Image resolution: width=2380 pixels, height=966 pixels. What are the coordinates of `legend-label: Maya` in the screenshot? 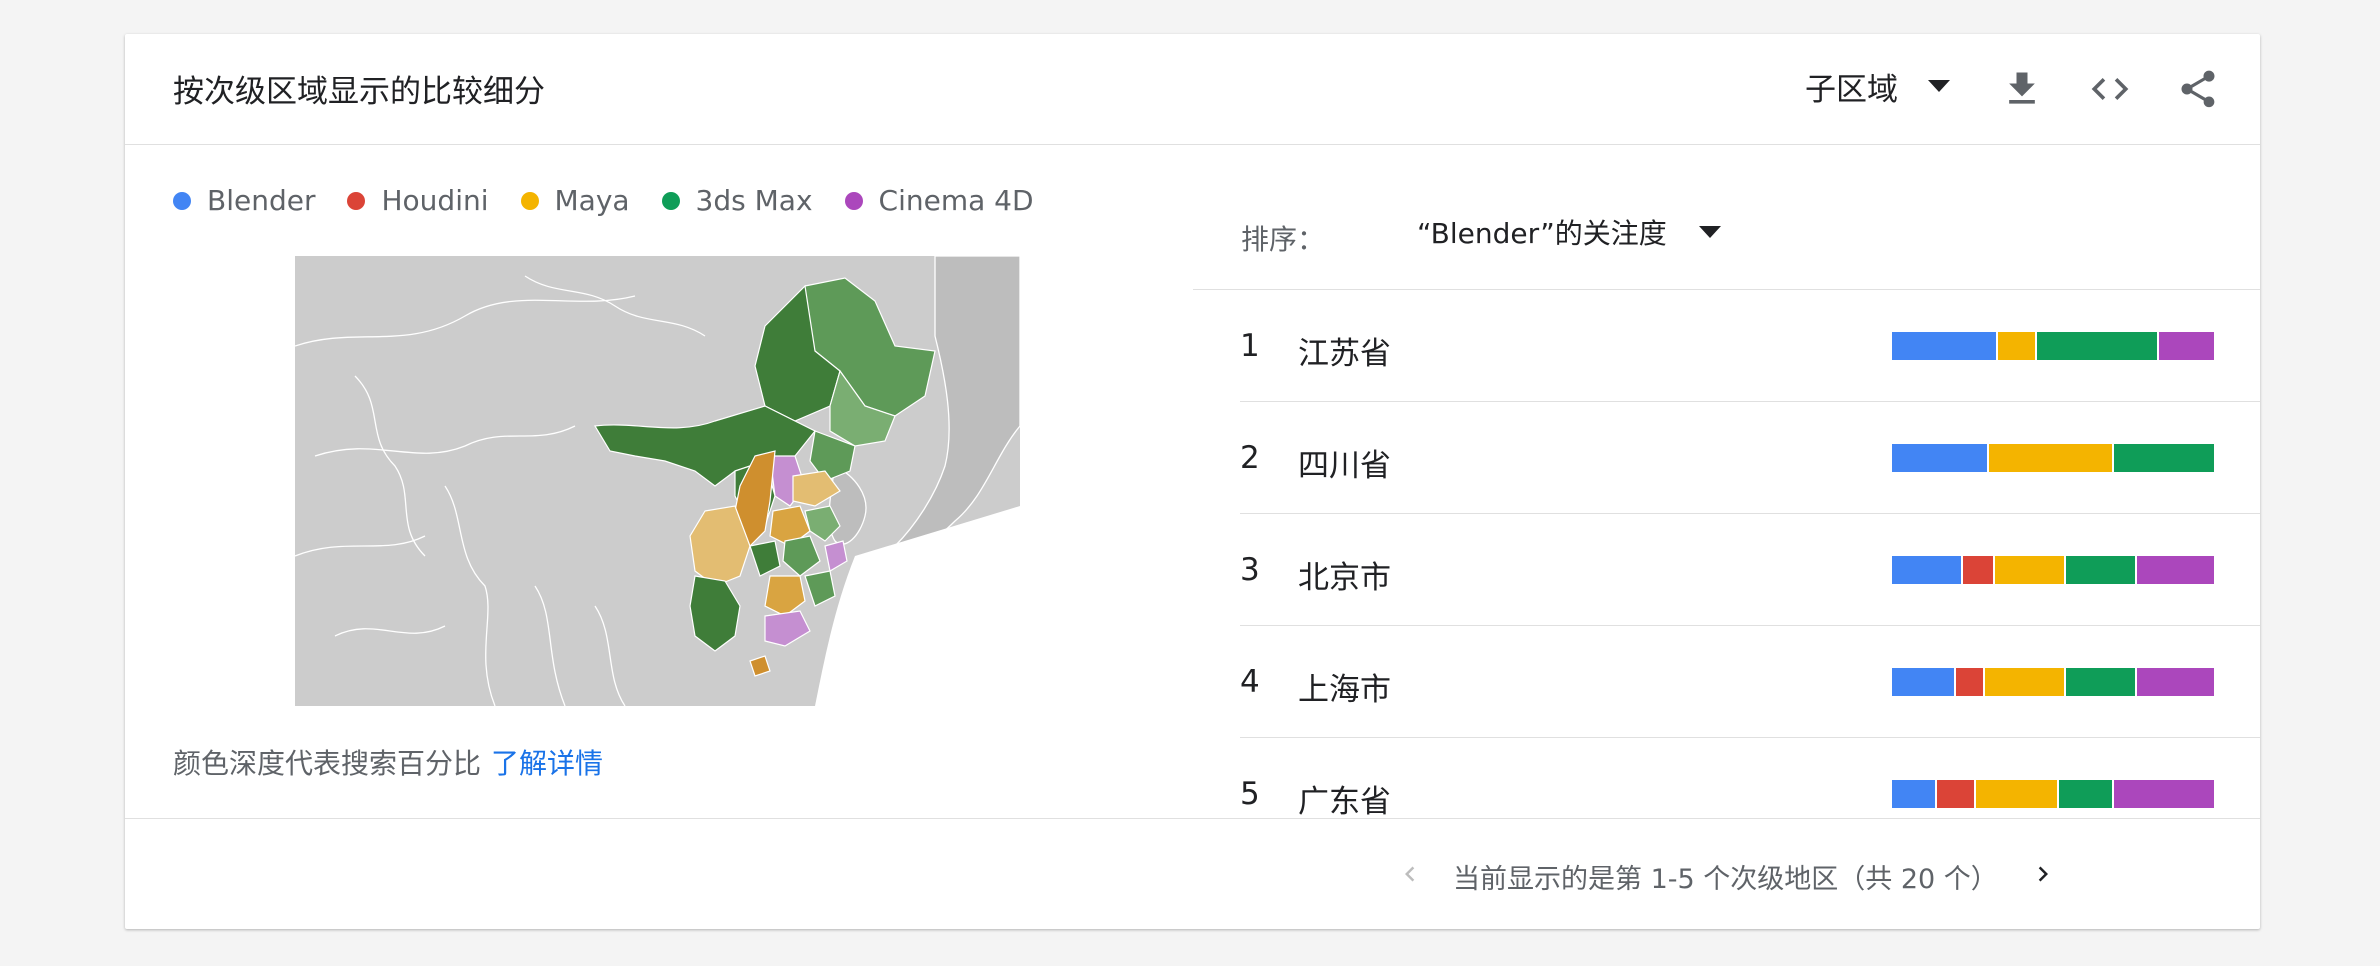 It's located at (592, 200).